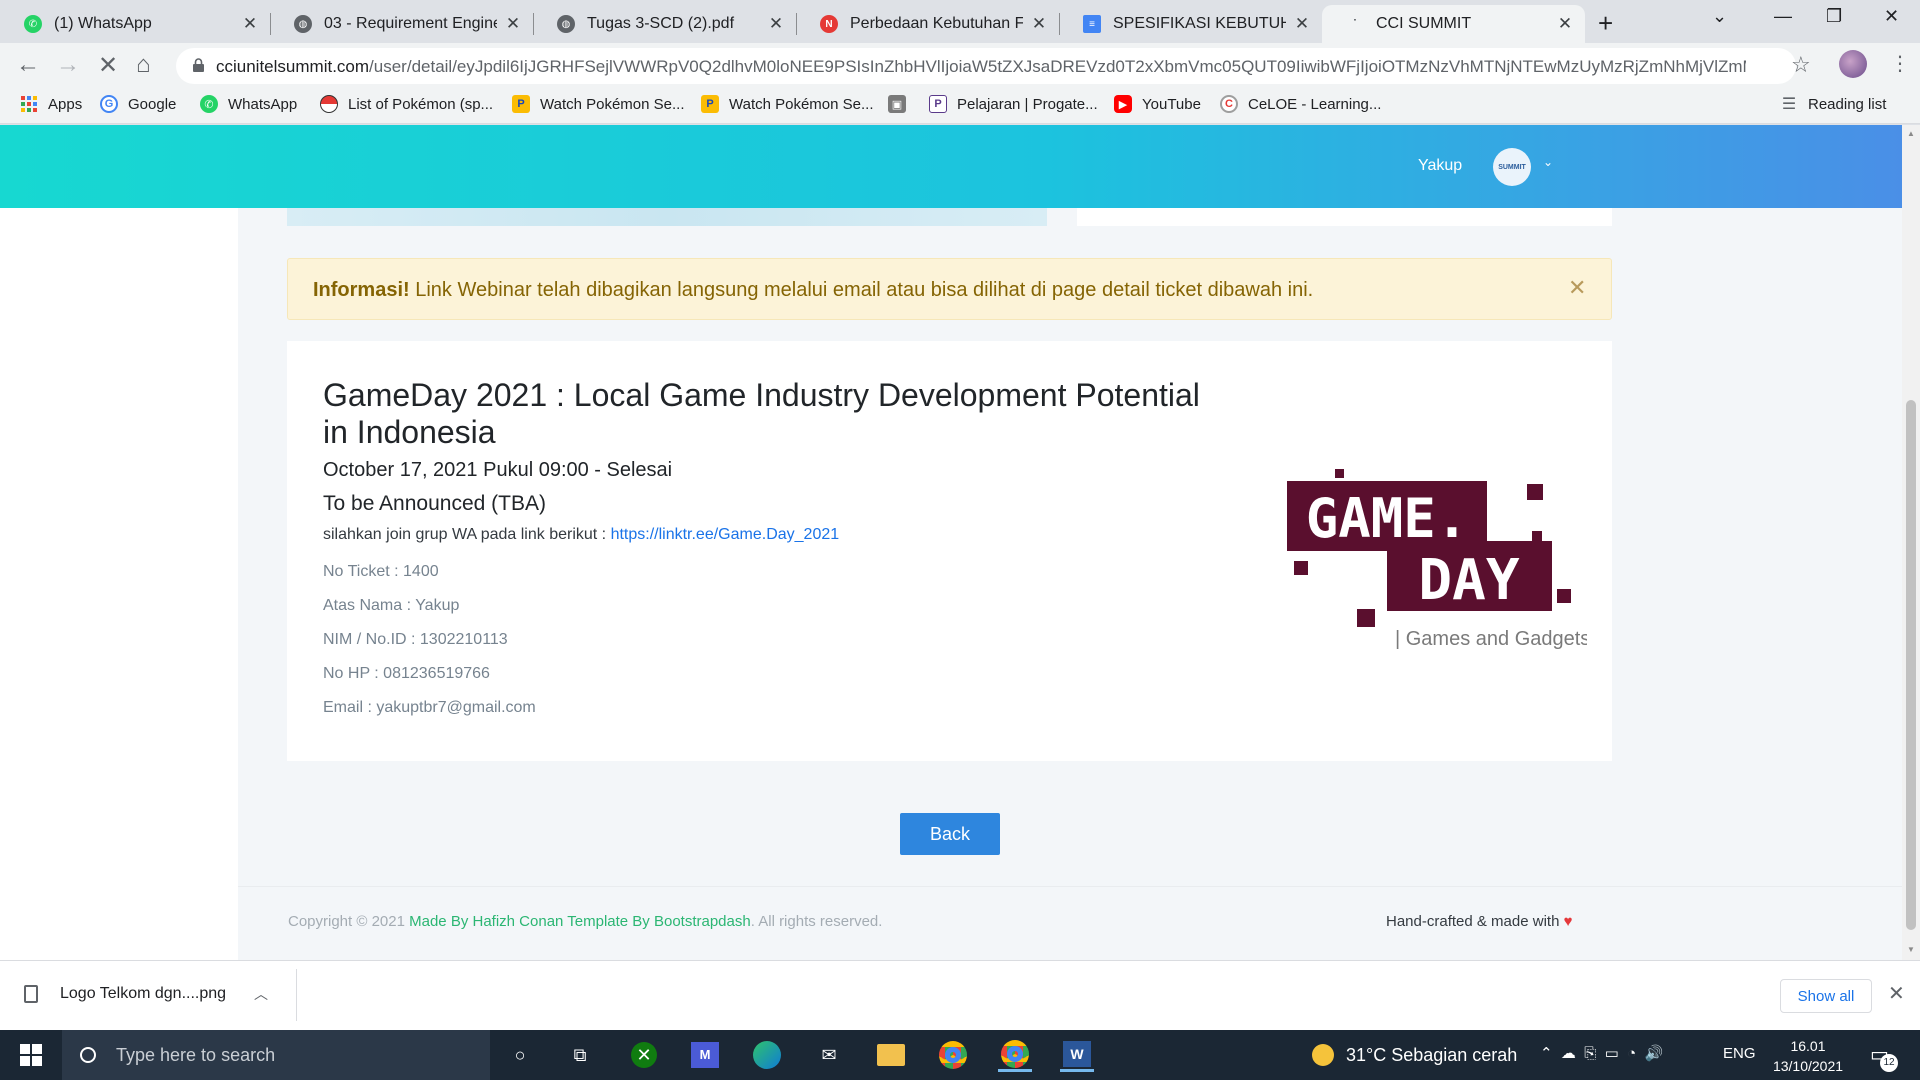 The image size is (1920, 1080). I want to click on gameday-logo: GAME. DAY | Games and Gadgets, so click(1437, 559).